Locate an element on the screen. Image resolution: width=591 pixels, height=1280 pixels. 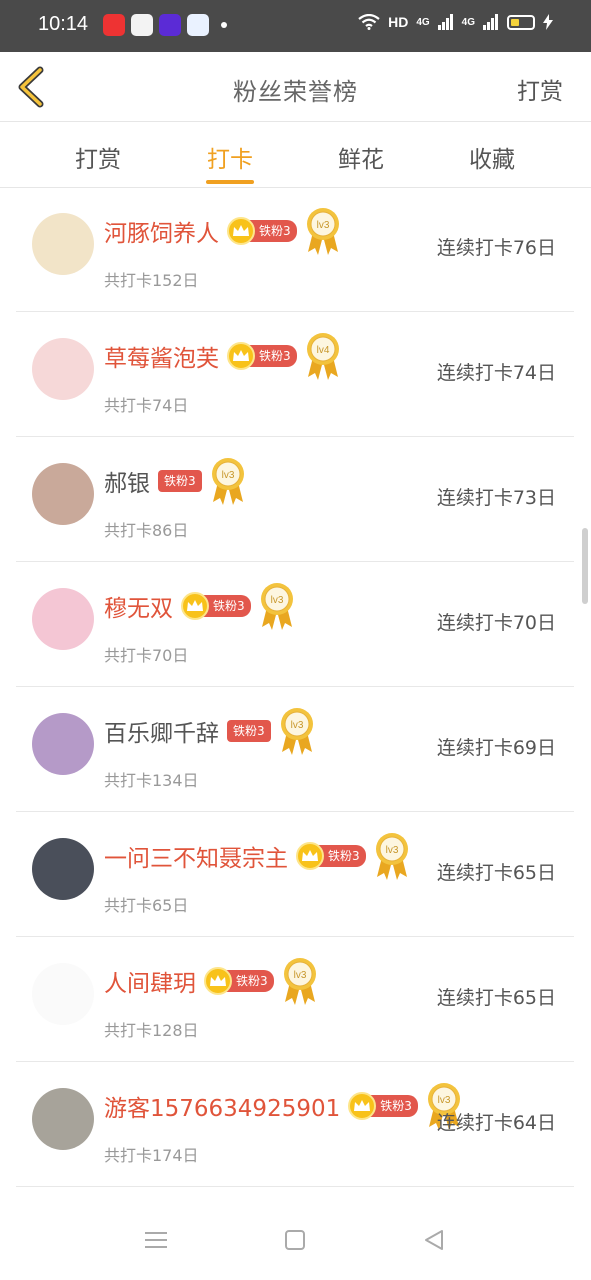
total-checkin: 共打卡70日 is located at coordinates (146, 655).